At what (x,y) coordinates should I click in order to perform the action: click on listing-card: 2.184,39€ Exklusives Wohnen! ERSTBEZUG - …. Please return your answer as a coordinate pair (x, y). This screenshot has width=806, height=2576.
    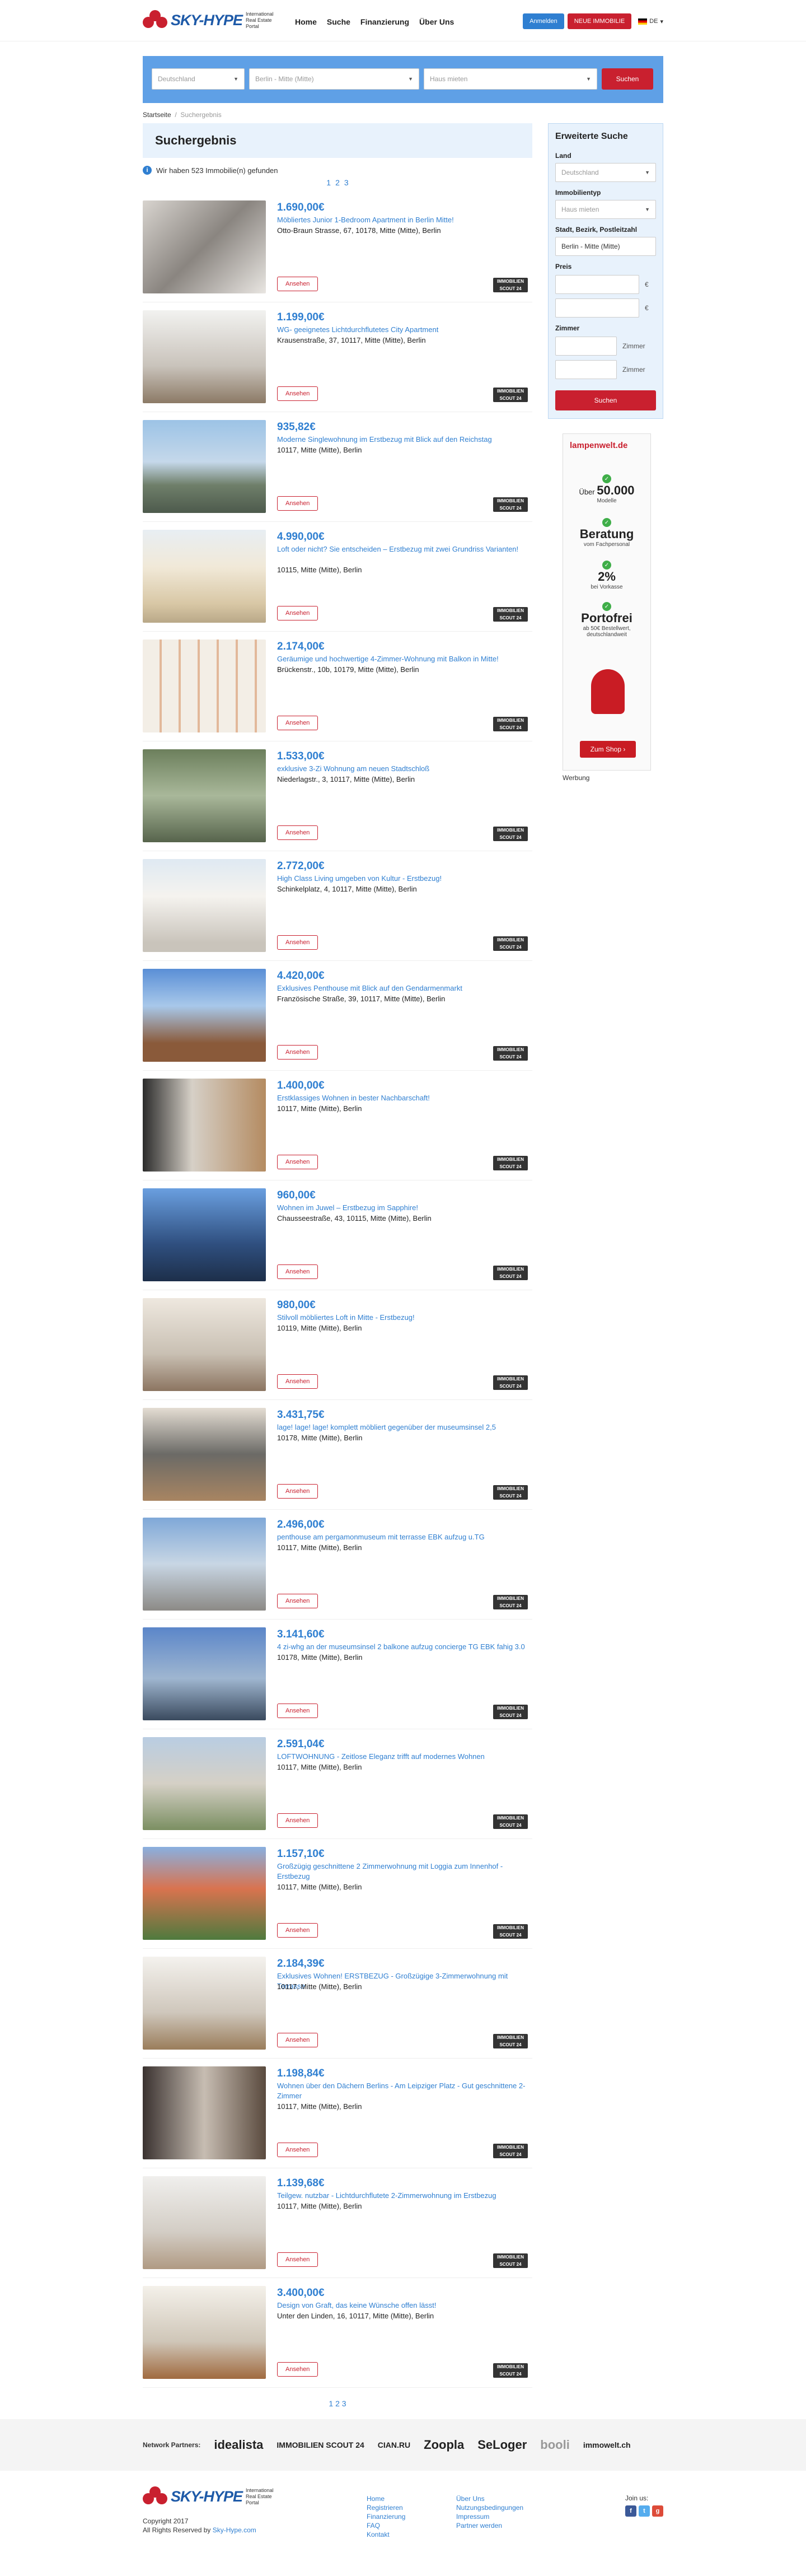
    Looking at the image, I should click on (337, 2004).